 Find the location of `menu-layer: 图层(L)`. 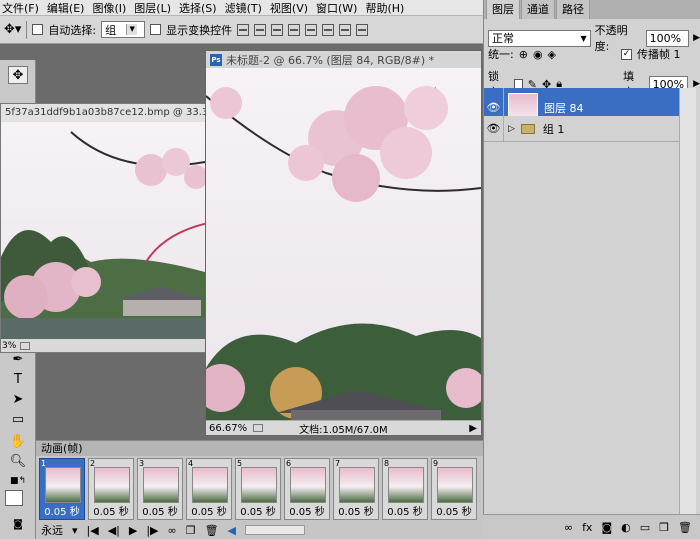

menu-layer: 图层(L) is located at coordinates (152, 7).